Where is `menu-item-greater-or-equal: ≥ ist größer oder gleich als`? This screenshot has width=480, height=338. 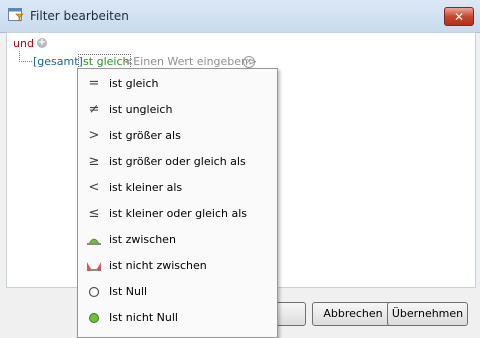
menu-item-greater-or-equal: ≥ ist größer oder gleich als is located at coordinates (177, 162).